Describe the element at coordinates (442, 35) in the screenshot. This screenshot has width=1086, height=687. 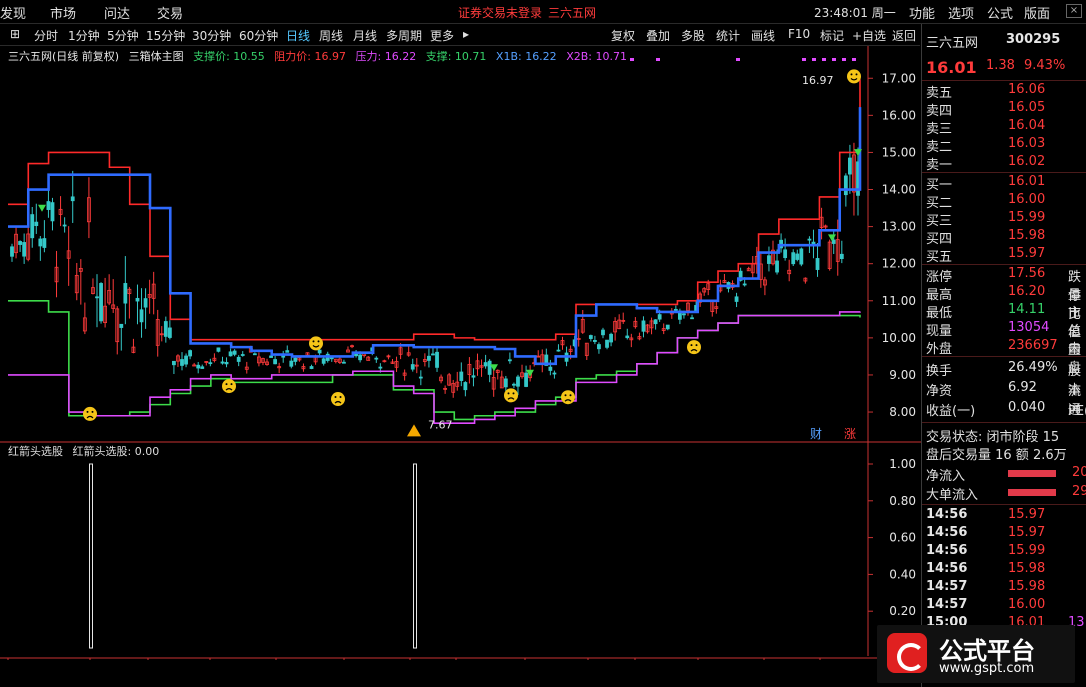
I see `period-more: 更多` at that location.